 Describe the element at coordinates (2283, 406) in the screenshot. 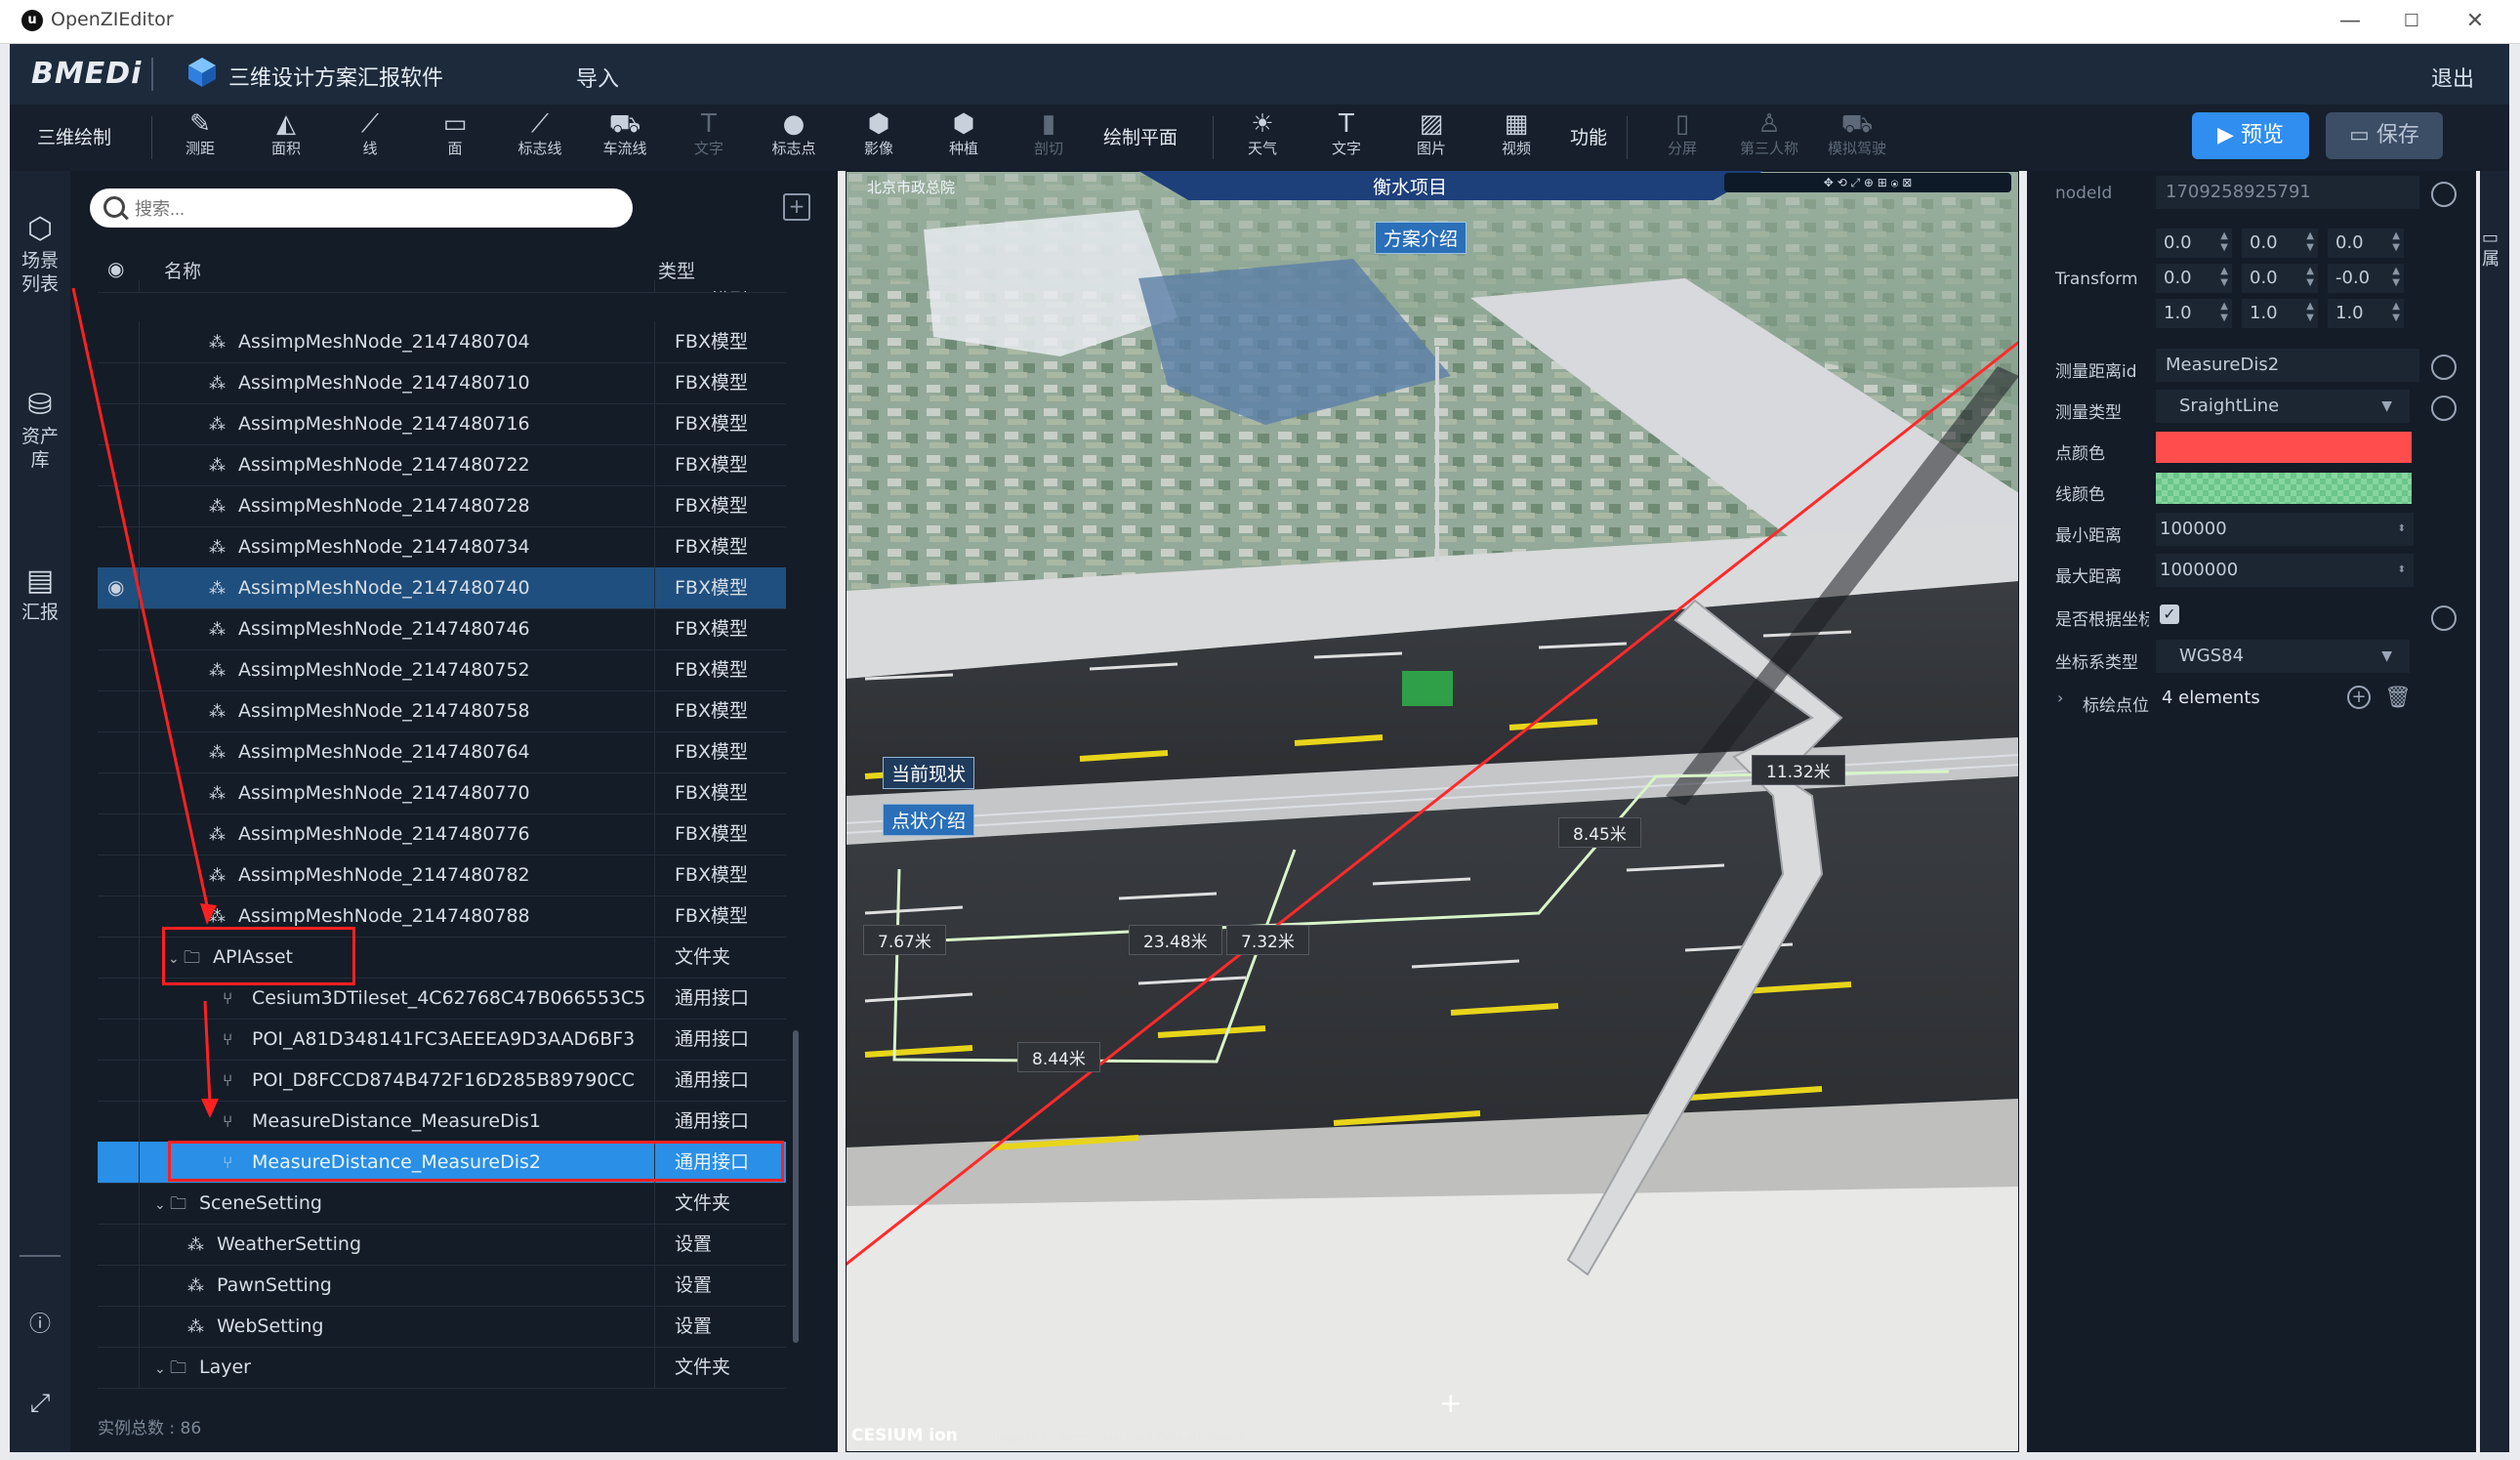

I see `measure-type-select: SraightLine ▼` at that location.